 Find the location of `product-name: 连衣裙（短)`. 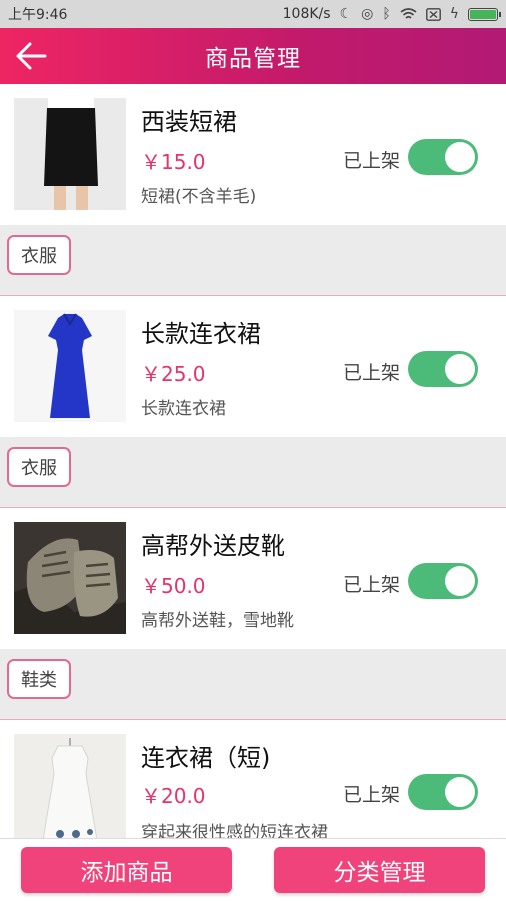

product-name: 连衣裙（短) is located at coordinates (206, 758).